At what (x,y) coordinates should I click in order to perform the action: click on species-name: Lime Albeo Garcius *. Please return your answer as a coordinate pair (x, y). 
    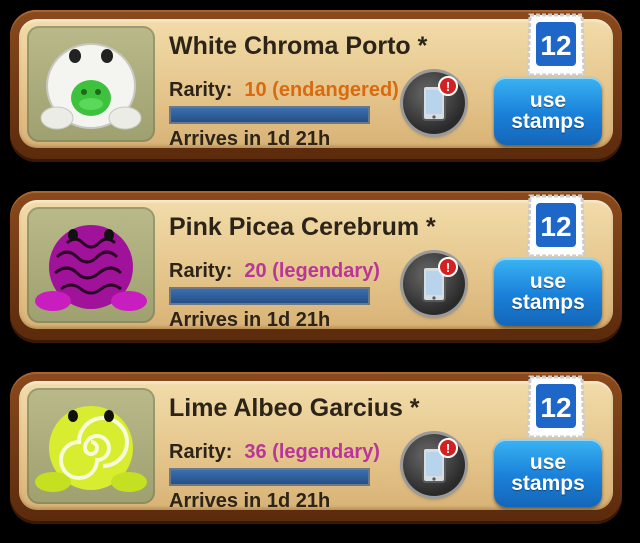
    Looking at the image, I should click on (294, 408).